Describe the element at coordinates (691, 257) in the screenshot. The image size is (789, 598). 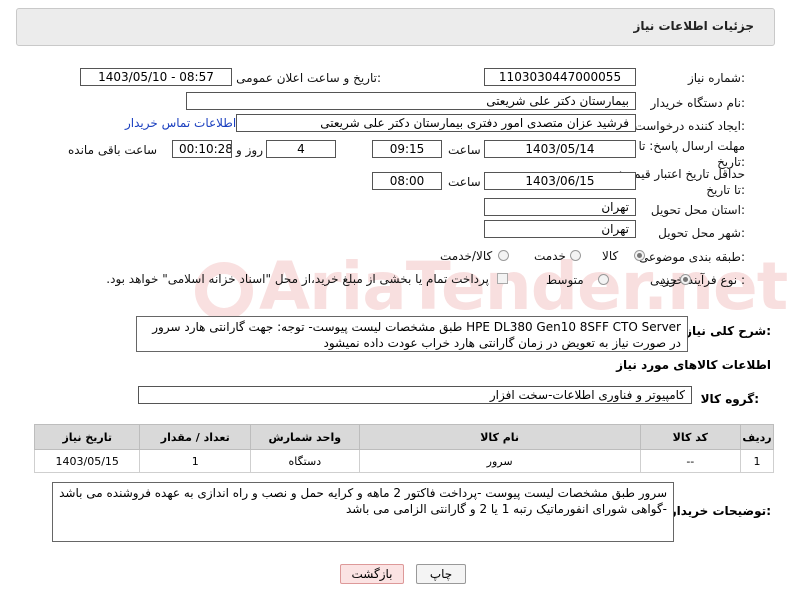
I see `category-label: طبقه بندی موضوعی:` at that location.